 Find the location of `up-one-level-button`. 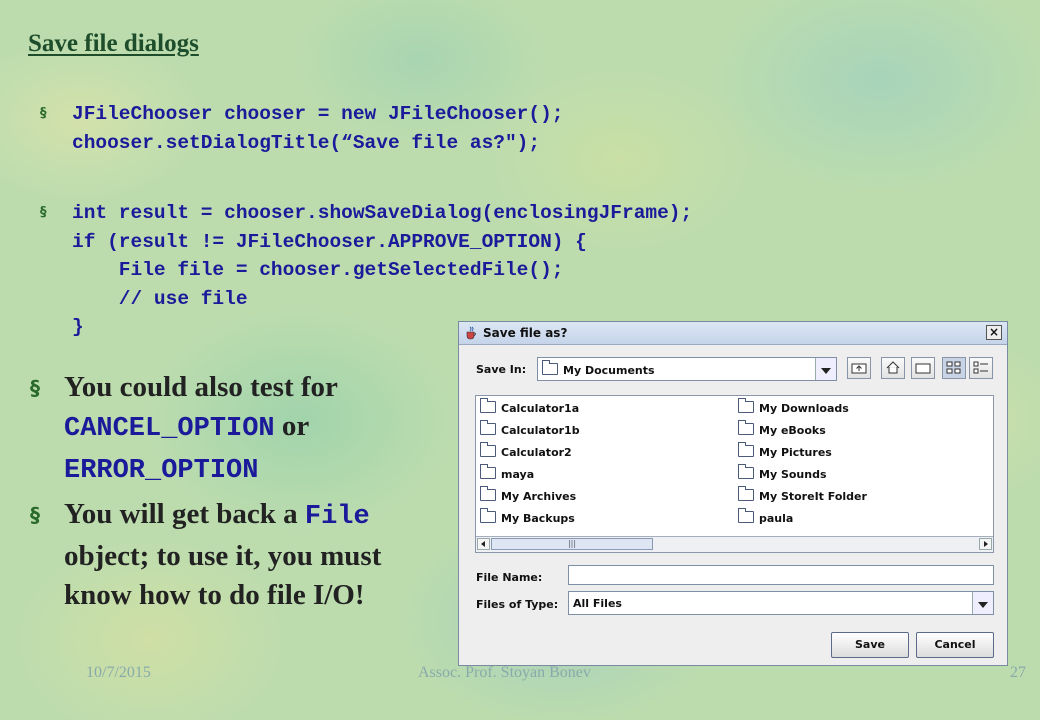

up-one-level-button is located at coordinates (859, 368).